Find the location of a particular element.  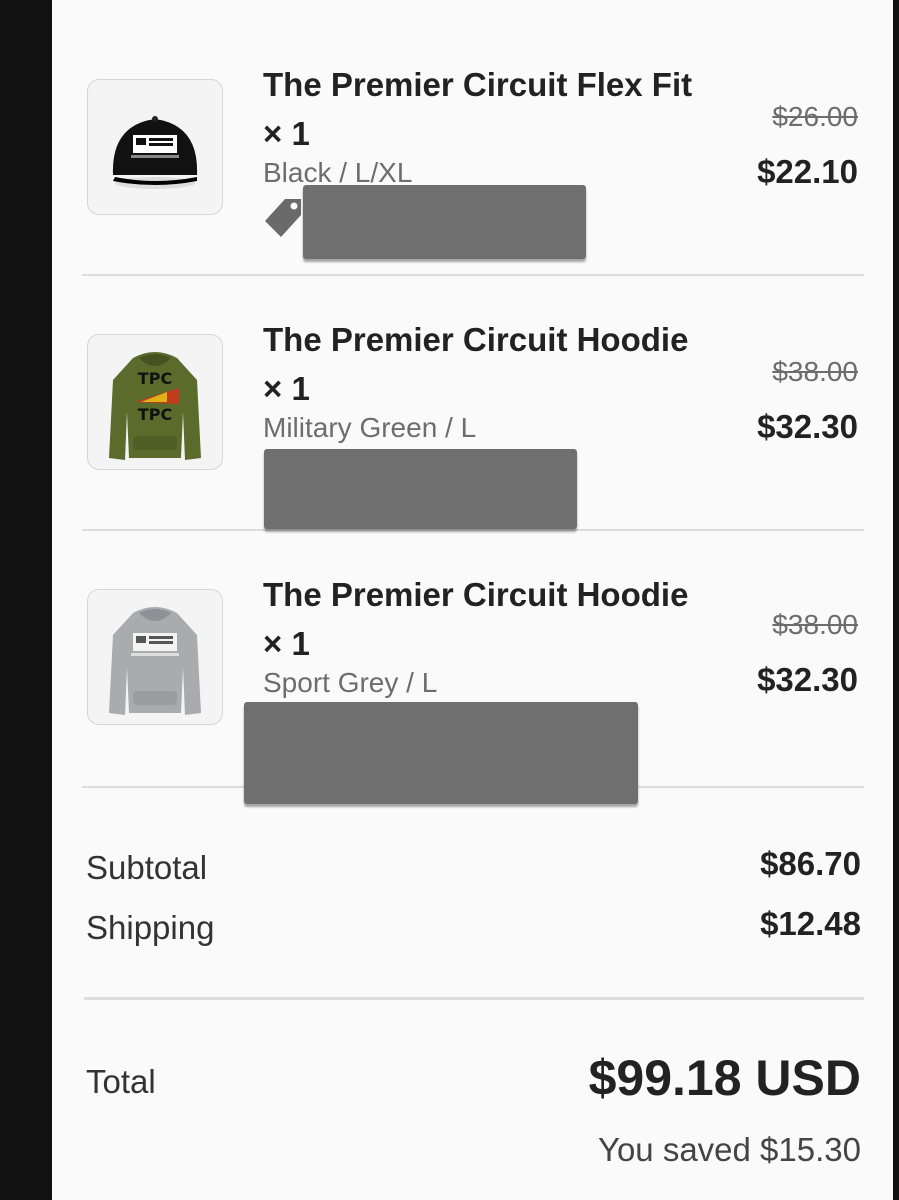

original-price: $26.00 is located at coordinates (815, 116).